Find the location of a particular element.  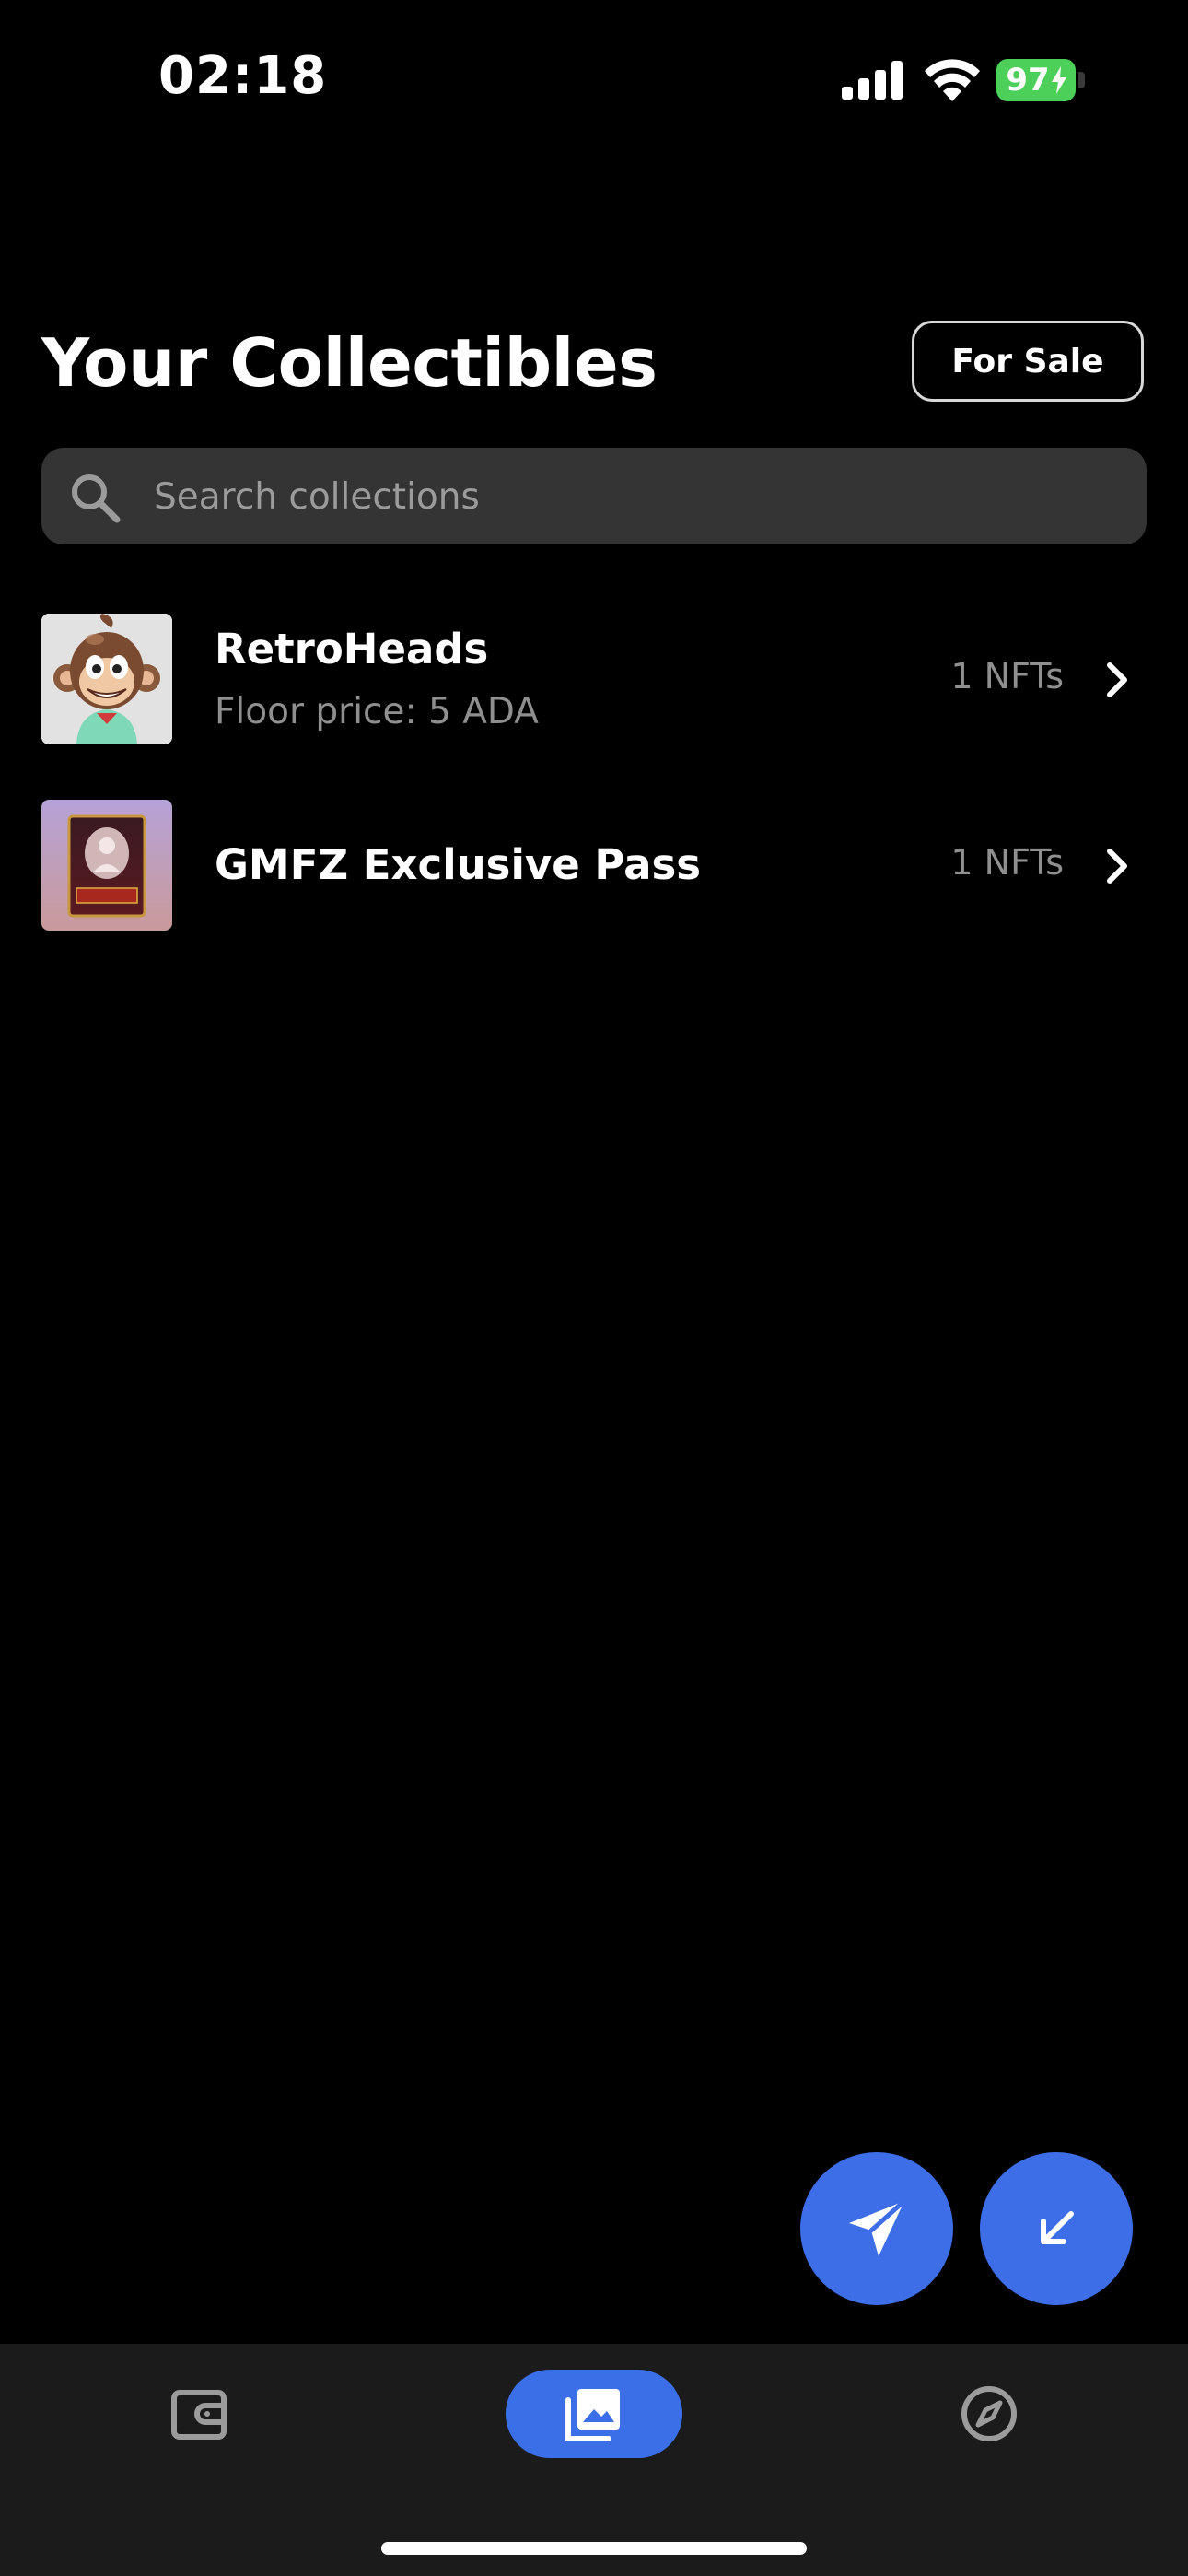

collection-name: RetroHeads is located at coordinates (352, 649).